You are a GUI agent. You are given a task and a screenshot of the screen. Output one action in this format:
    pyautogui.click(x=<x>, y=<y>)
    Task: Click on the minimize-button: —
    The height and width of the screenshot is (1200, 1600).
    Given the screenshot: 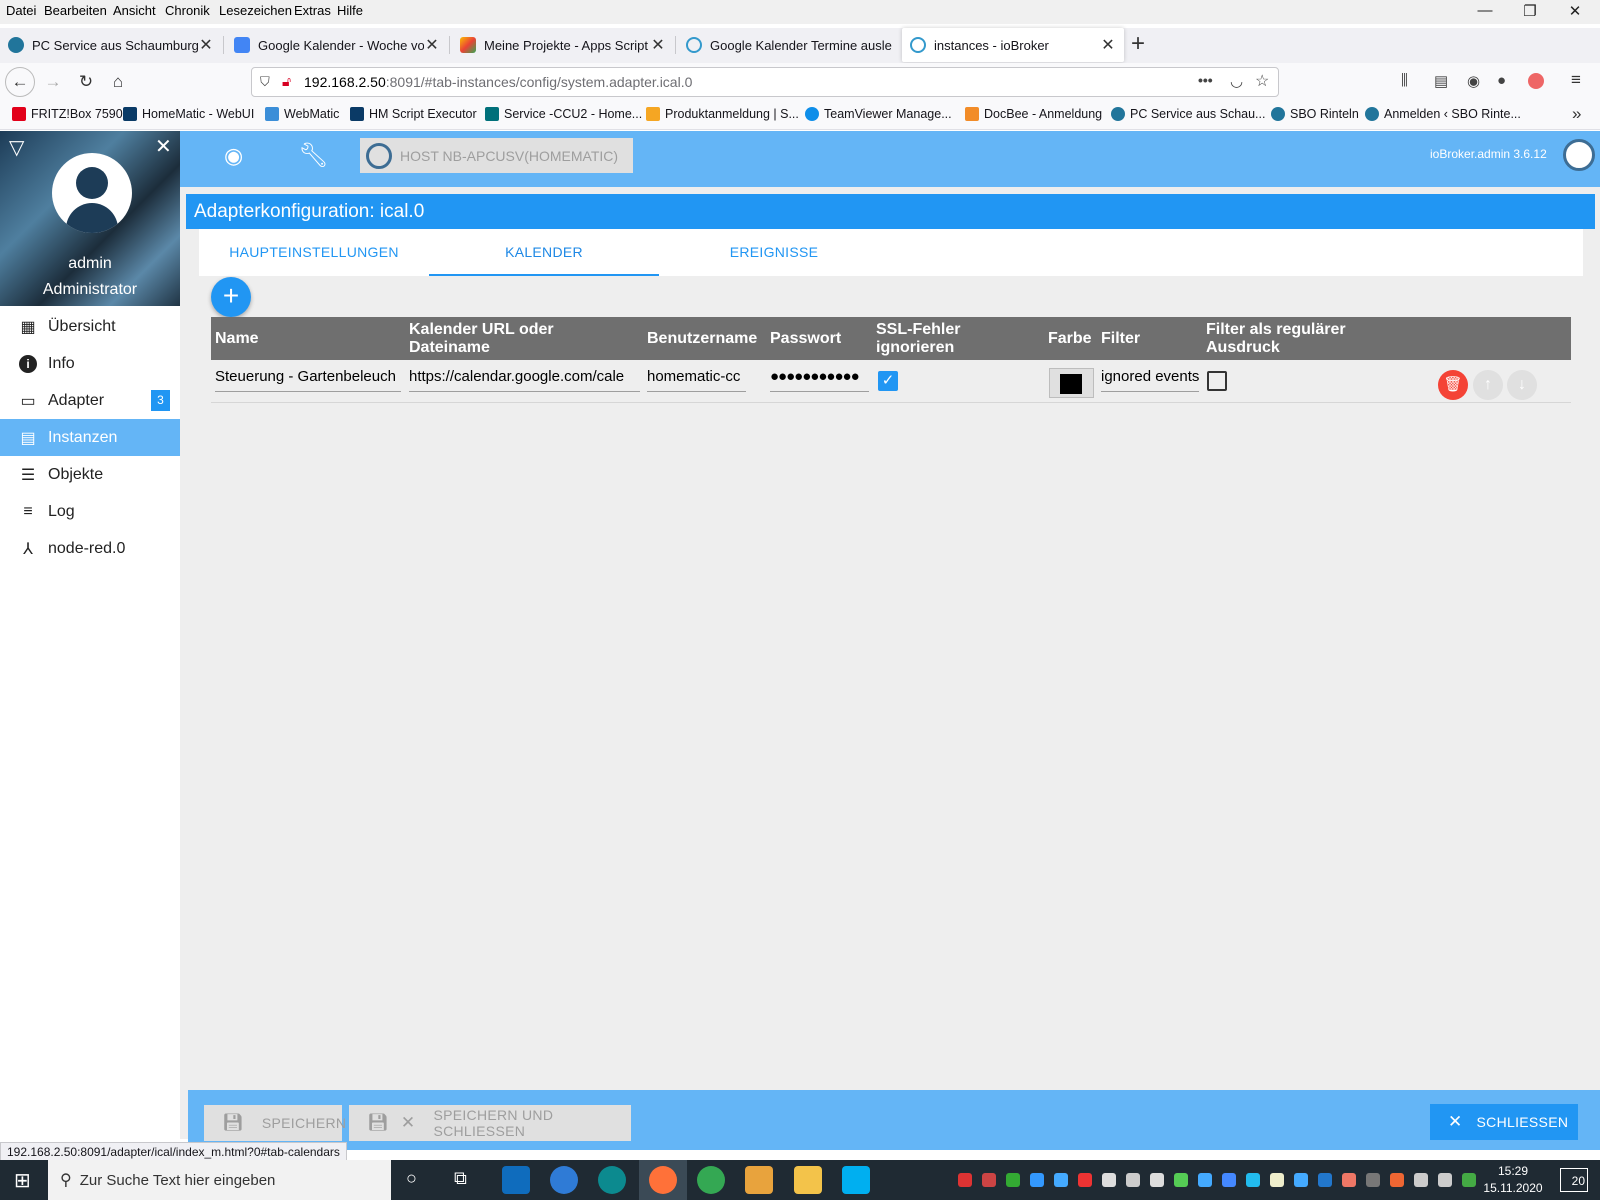 What is the action you would take?
    pyautogui.click(x=1485, y=12)
    